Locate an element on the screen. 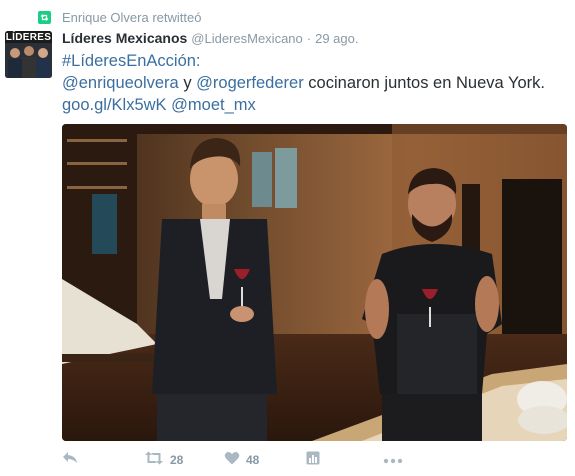 This screenshot has width=575, height=476. retweet-badge-icon is located at coordinates (44, 17).